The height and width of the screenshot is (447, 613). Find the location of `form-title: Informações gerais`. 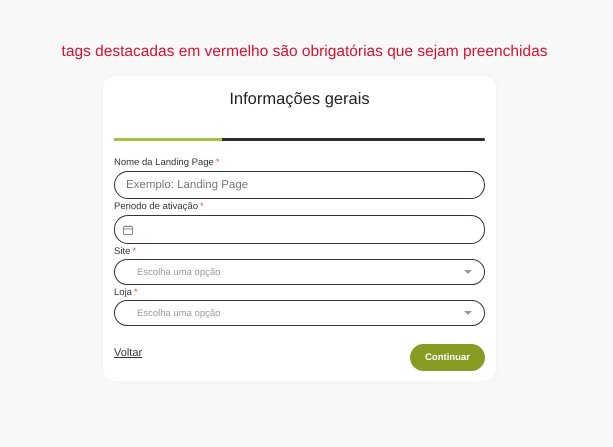

form-title: Informações gerais is located at coordinates (299, 100).